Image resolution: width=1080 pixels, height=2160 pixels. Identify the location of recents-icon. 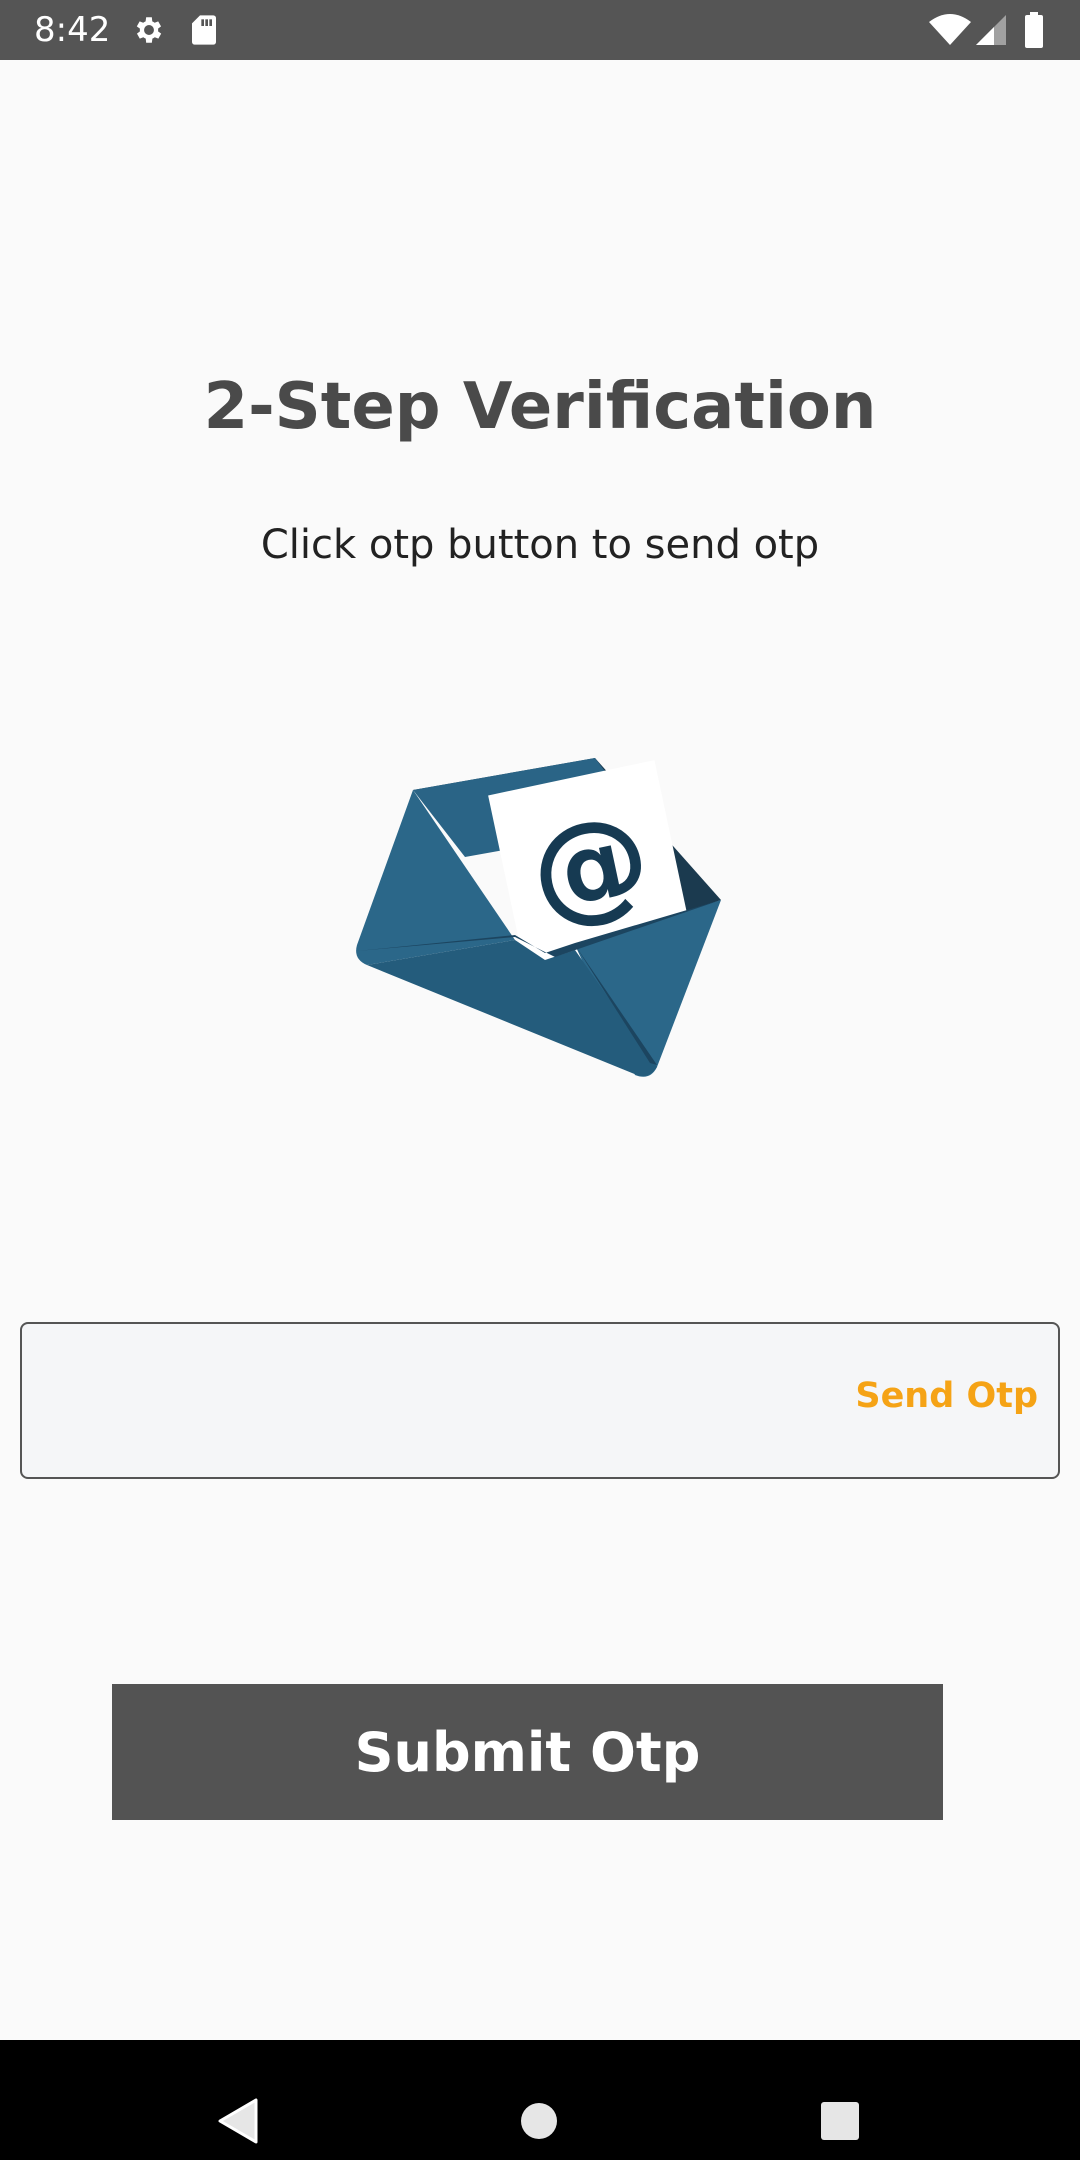
(840, 2121).